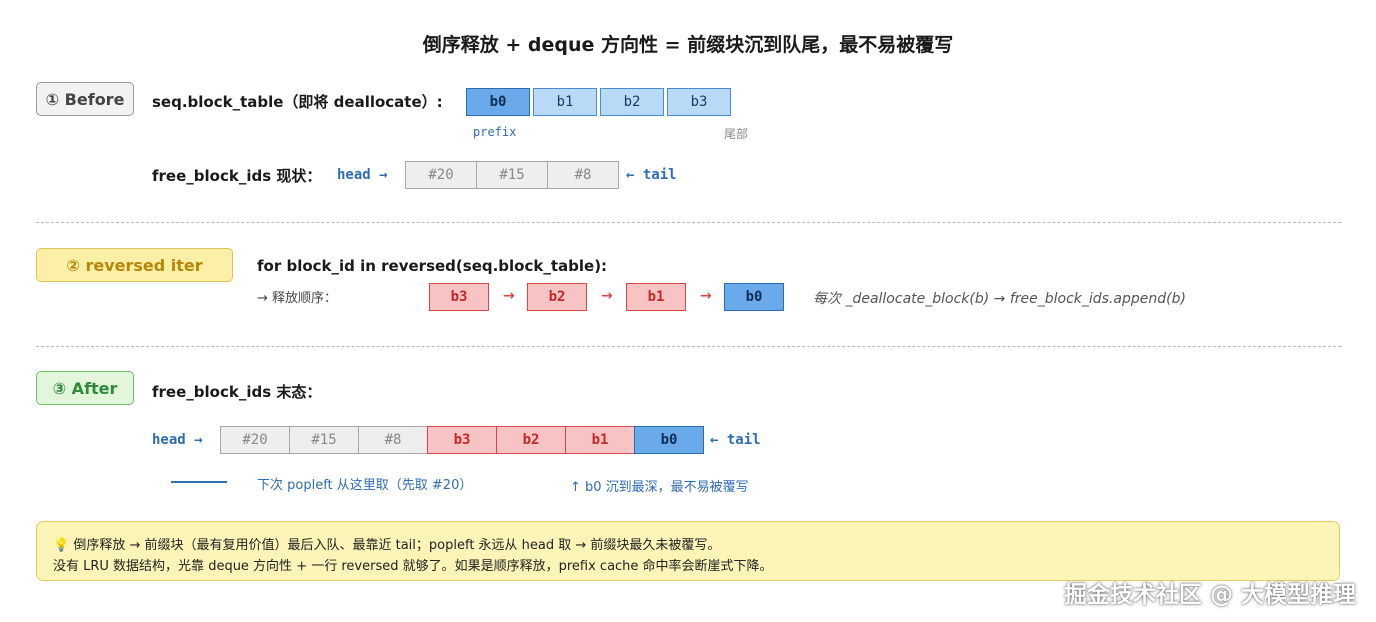 Image resolution: width=1376 pixels, height=622 pixels. I want to click on block-table-label: seq.block_table（即将 deallocate）:, so click(297, 102).